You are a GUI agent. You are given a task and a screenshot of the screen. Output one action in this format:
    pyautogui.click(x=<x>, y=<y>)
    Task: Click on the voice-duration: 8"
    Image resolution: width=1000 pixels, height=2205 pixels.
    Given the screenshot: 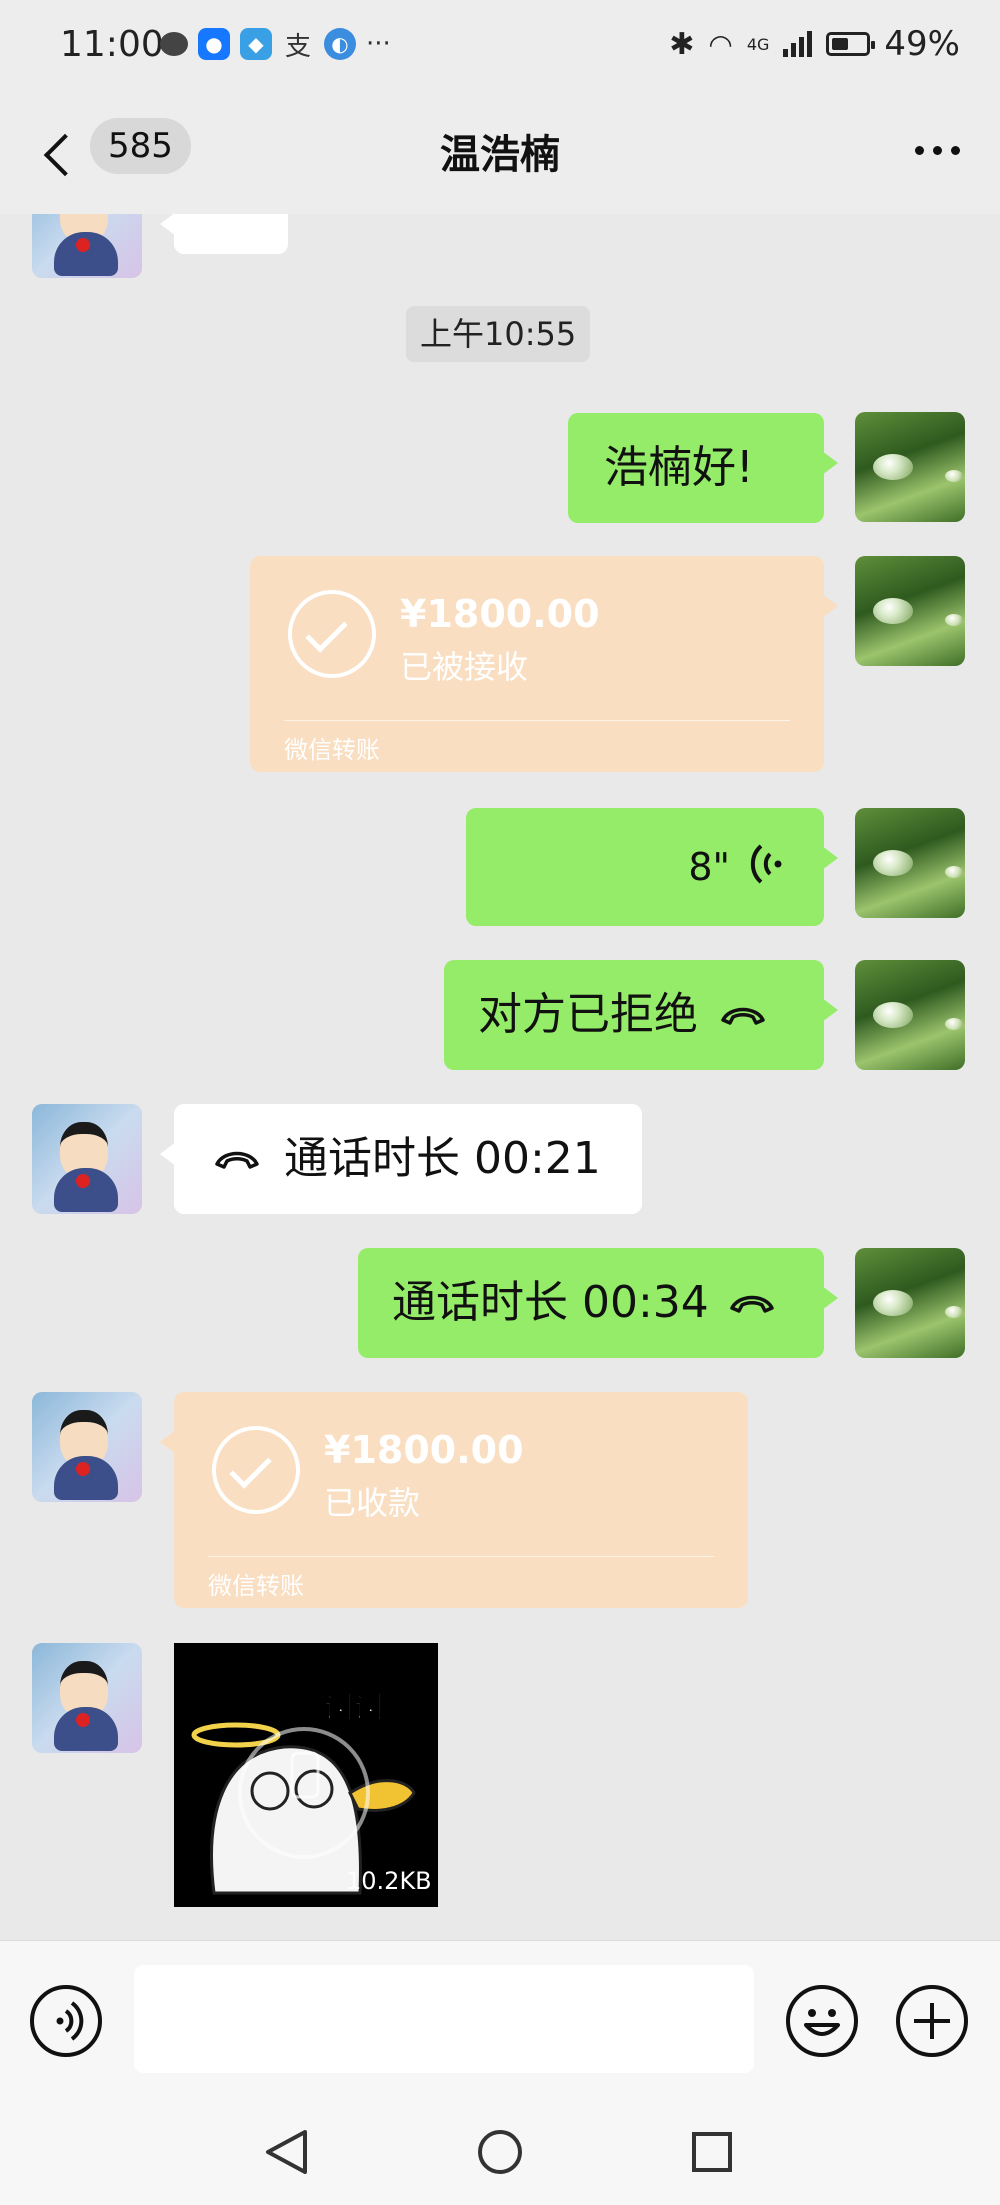 What is the action you would take?
    pyautogui.click(x=709, y=867)
    